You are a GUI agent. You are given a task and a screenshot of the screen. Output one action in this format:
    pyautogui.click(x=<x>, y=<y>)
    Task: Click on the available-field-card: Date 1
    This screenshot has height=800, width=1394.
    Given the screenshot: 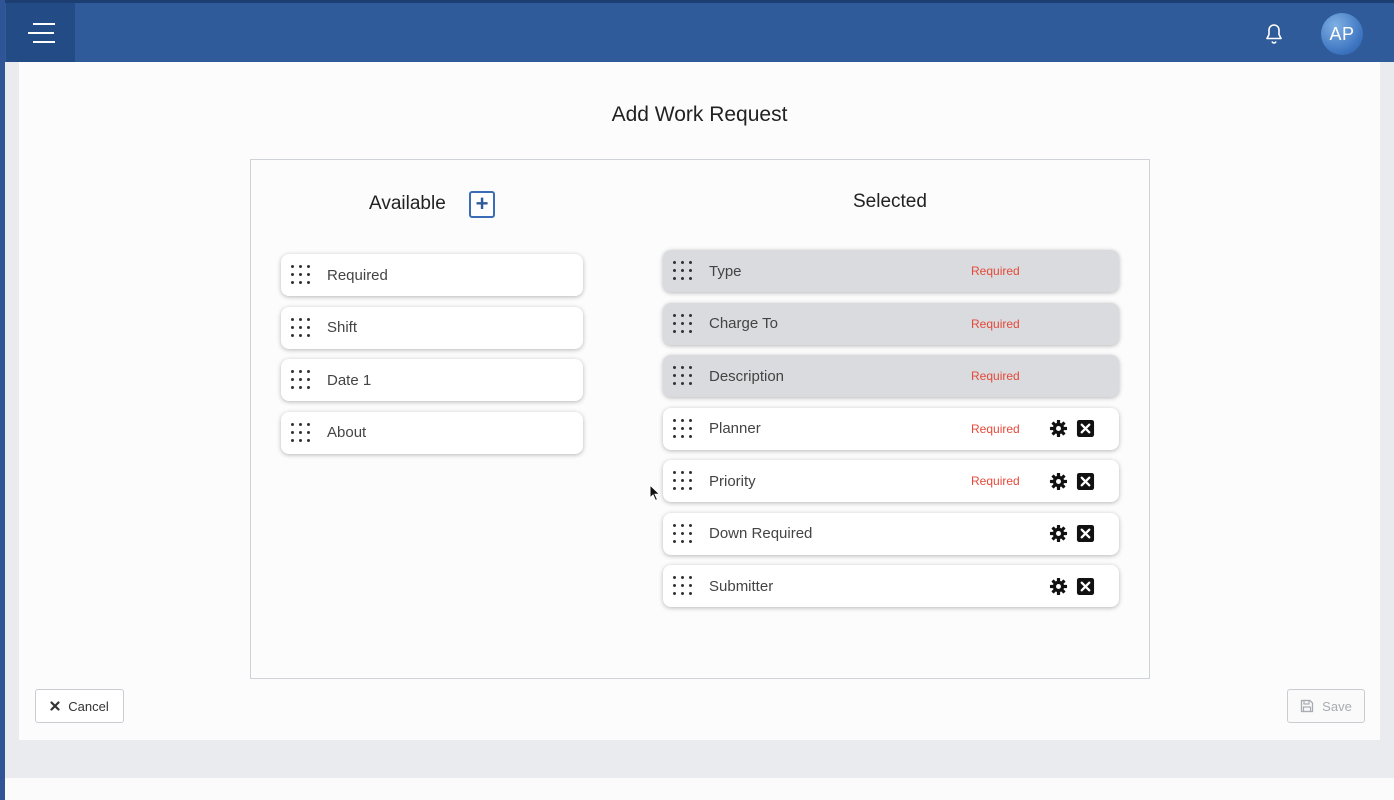 What is the action you would take?
    pyautogui.click(x=432, y=380)
    